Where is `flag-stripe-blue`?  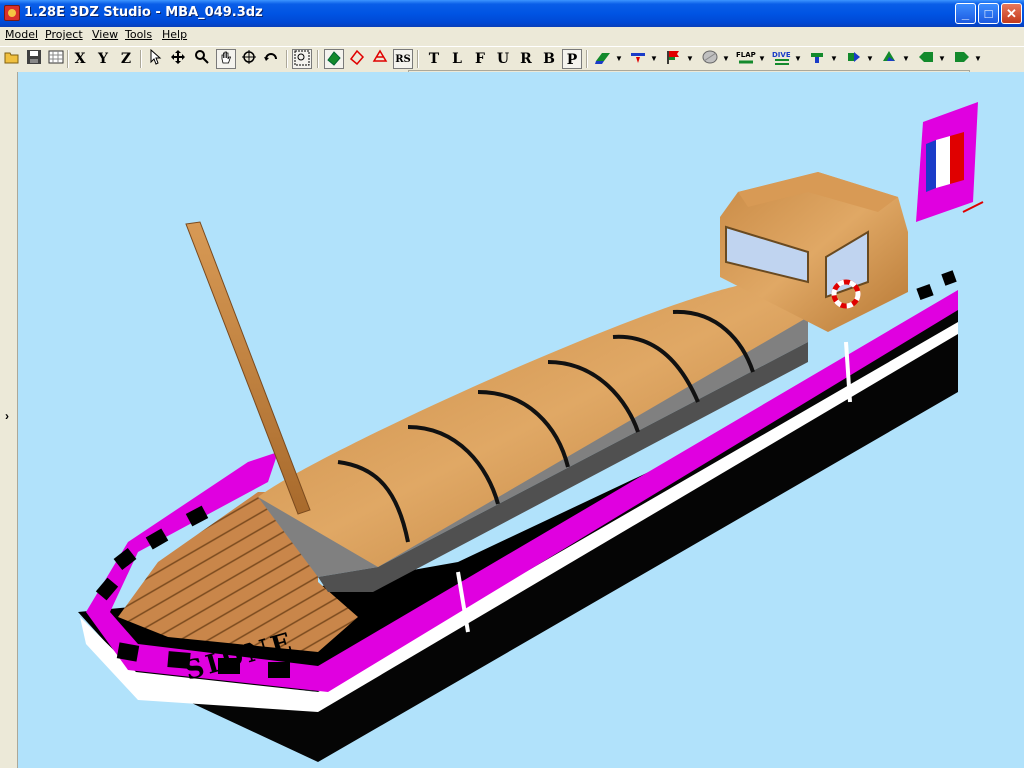 flag-stripe-blue is located at coordinates (931, 166).